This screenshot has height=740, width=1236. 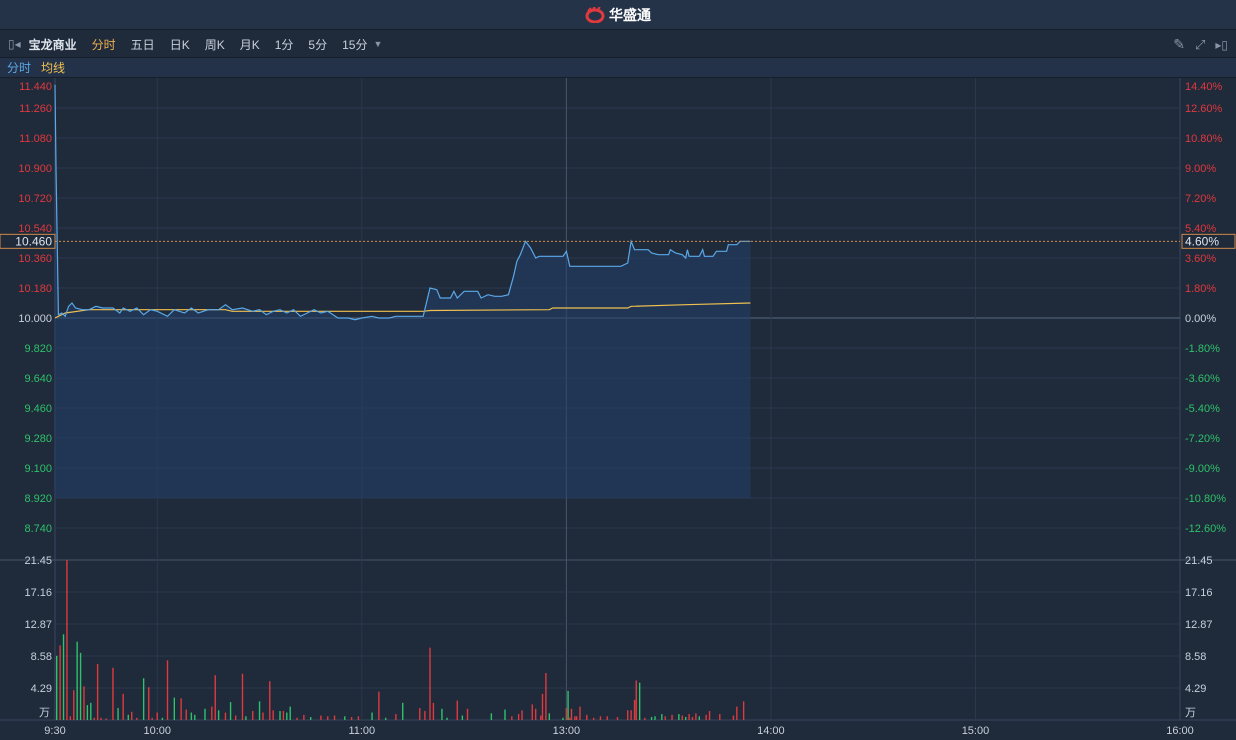 I want to click on price-tick-label: 9.460, so click(x=38, y=409).